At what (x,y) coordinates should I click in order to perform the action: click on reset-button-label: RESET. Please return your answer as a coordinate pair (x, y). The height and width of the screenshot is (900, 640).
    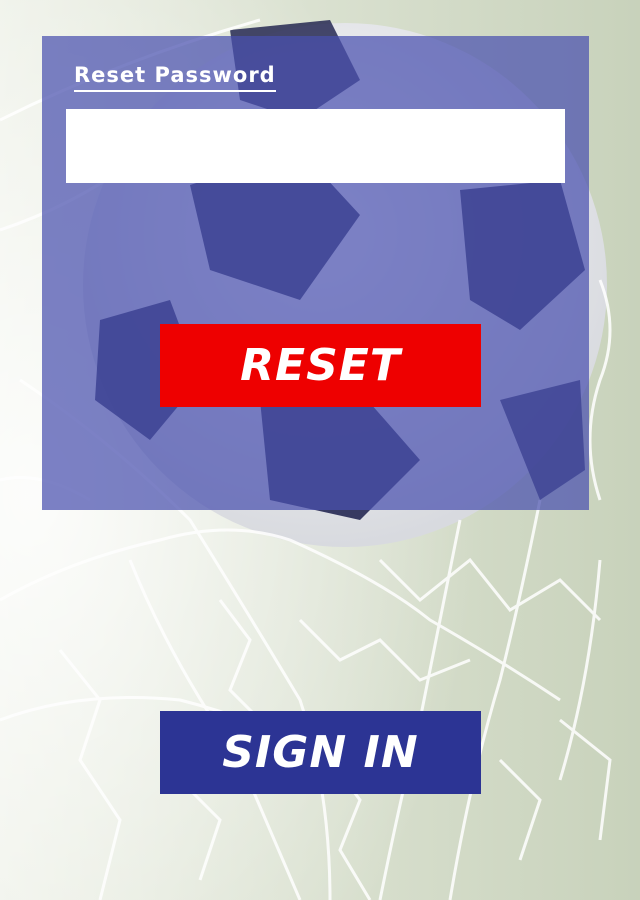
    Looking at the image, I should click on (320, 365).